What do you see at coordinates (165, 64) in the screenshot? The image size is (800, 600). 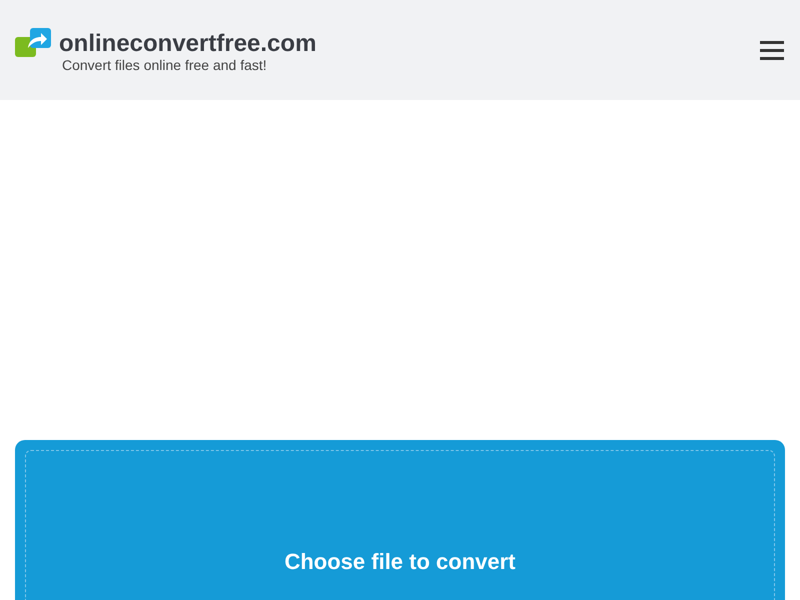 I see `tagline: Convert files online free and fast!` at bounding box center [165, 64].